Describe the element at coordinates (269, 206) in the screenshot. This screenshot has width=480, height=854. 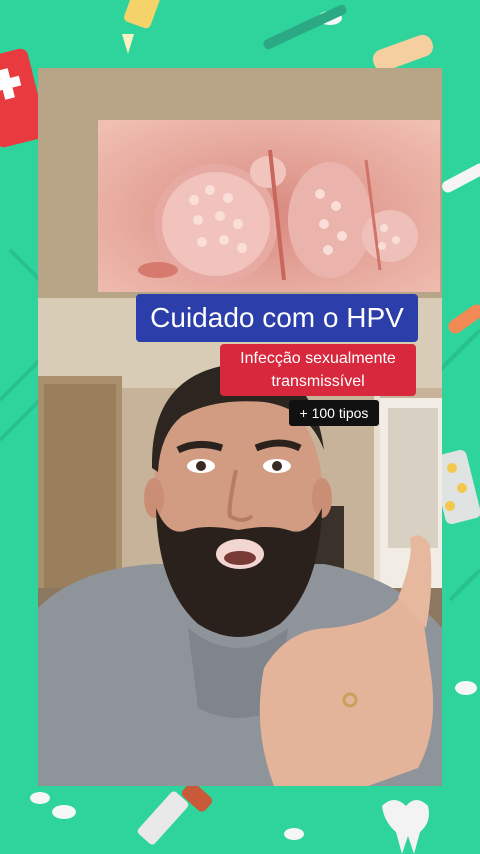
I see `medical-closeup-image` at that location.